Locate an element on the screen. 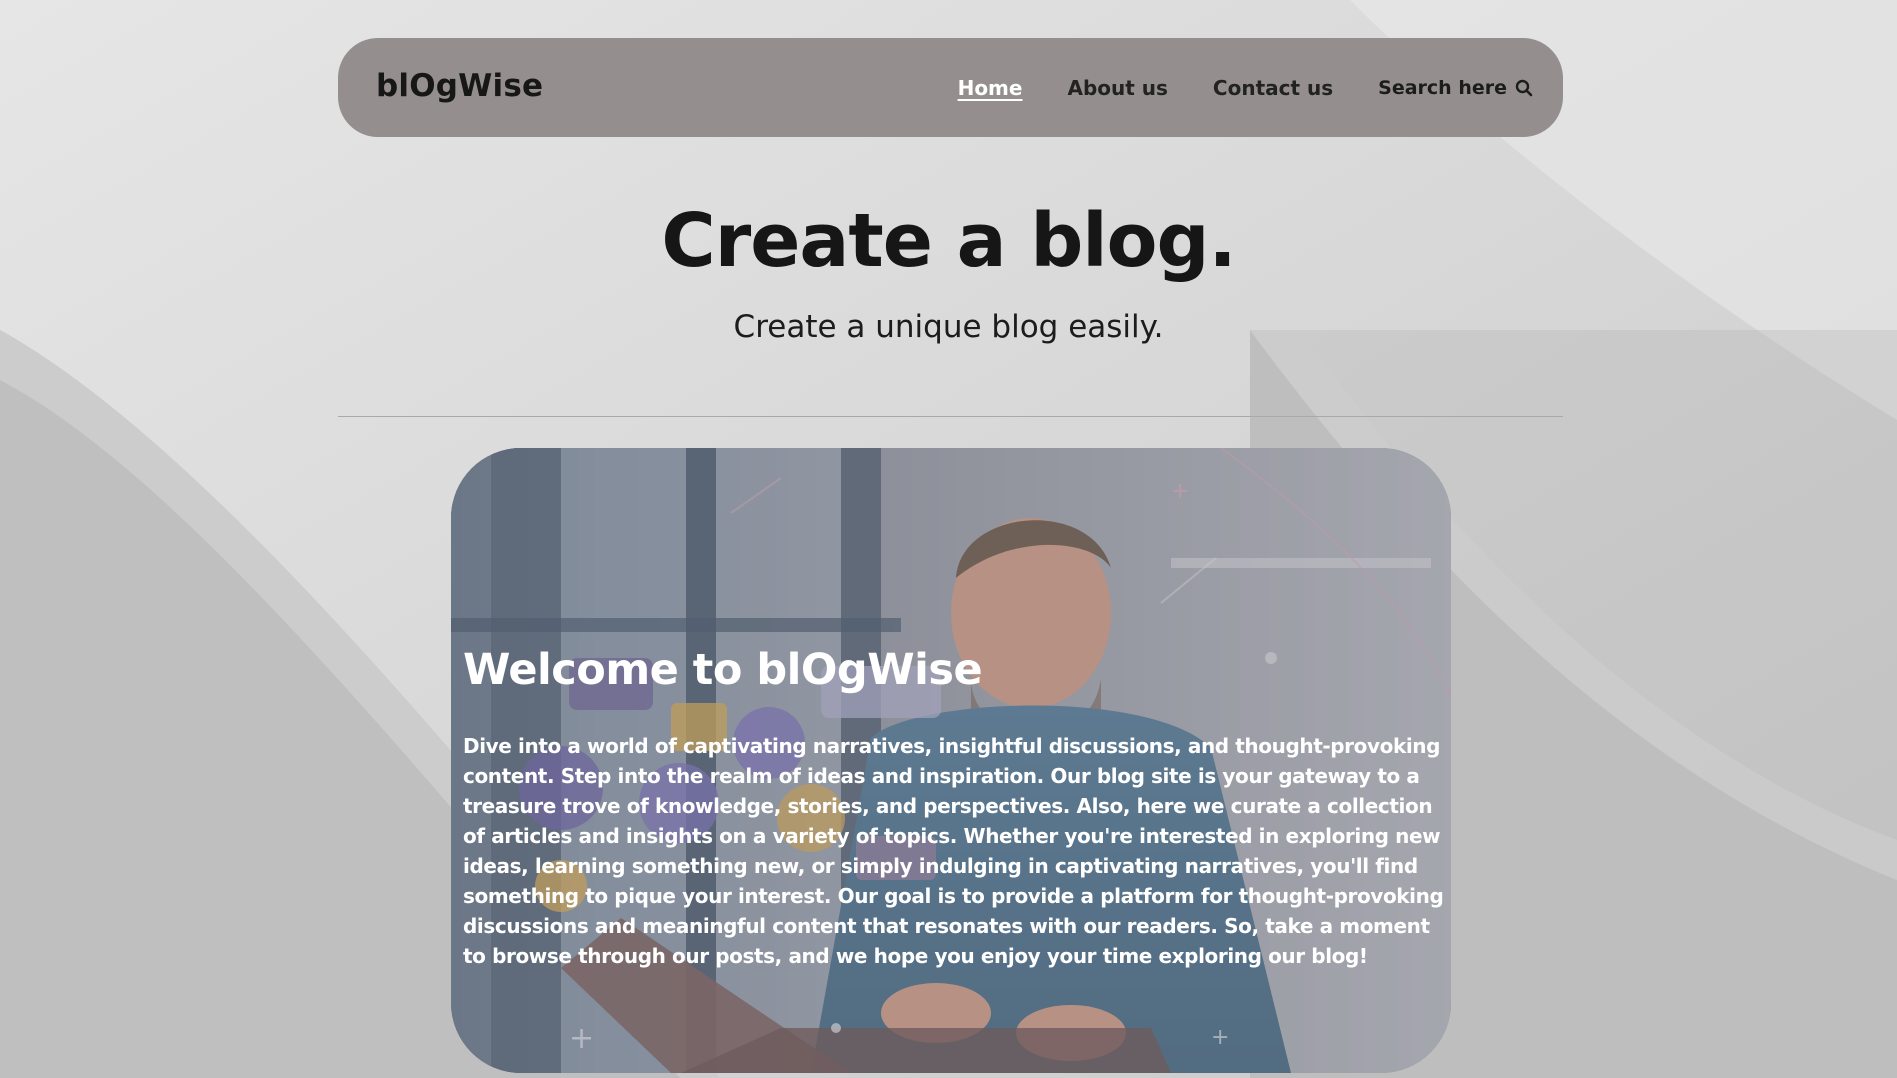  nav-links: Home About us Contact us Search here is located at coordinates (1223, 87).